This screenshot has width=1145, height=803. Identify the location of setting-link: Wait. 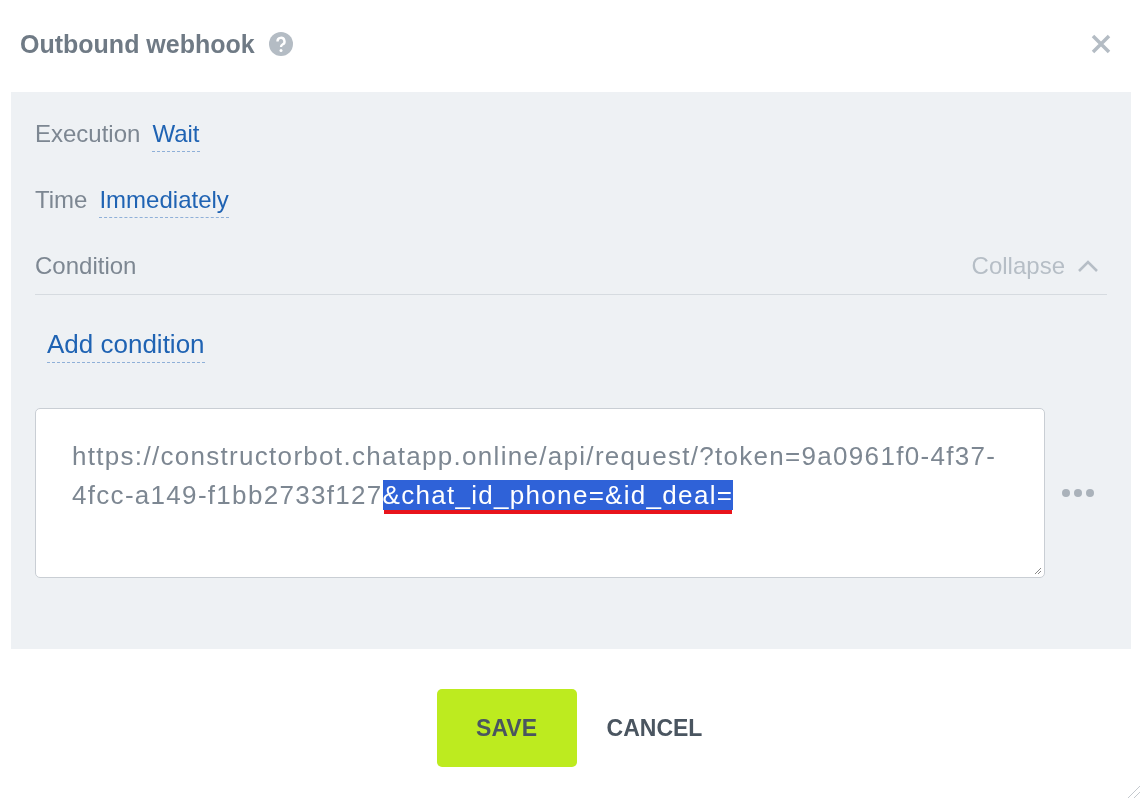
(176, 136).